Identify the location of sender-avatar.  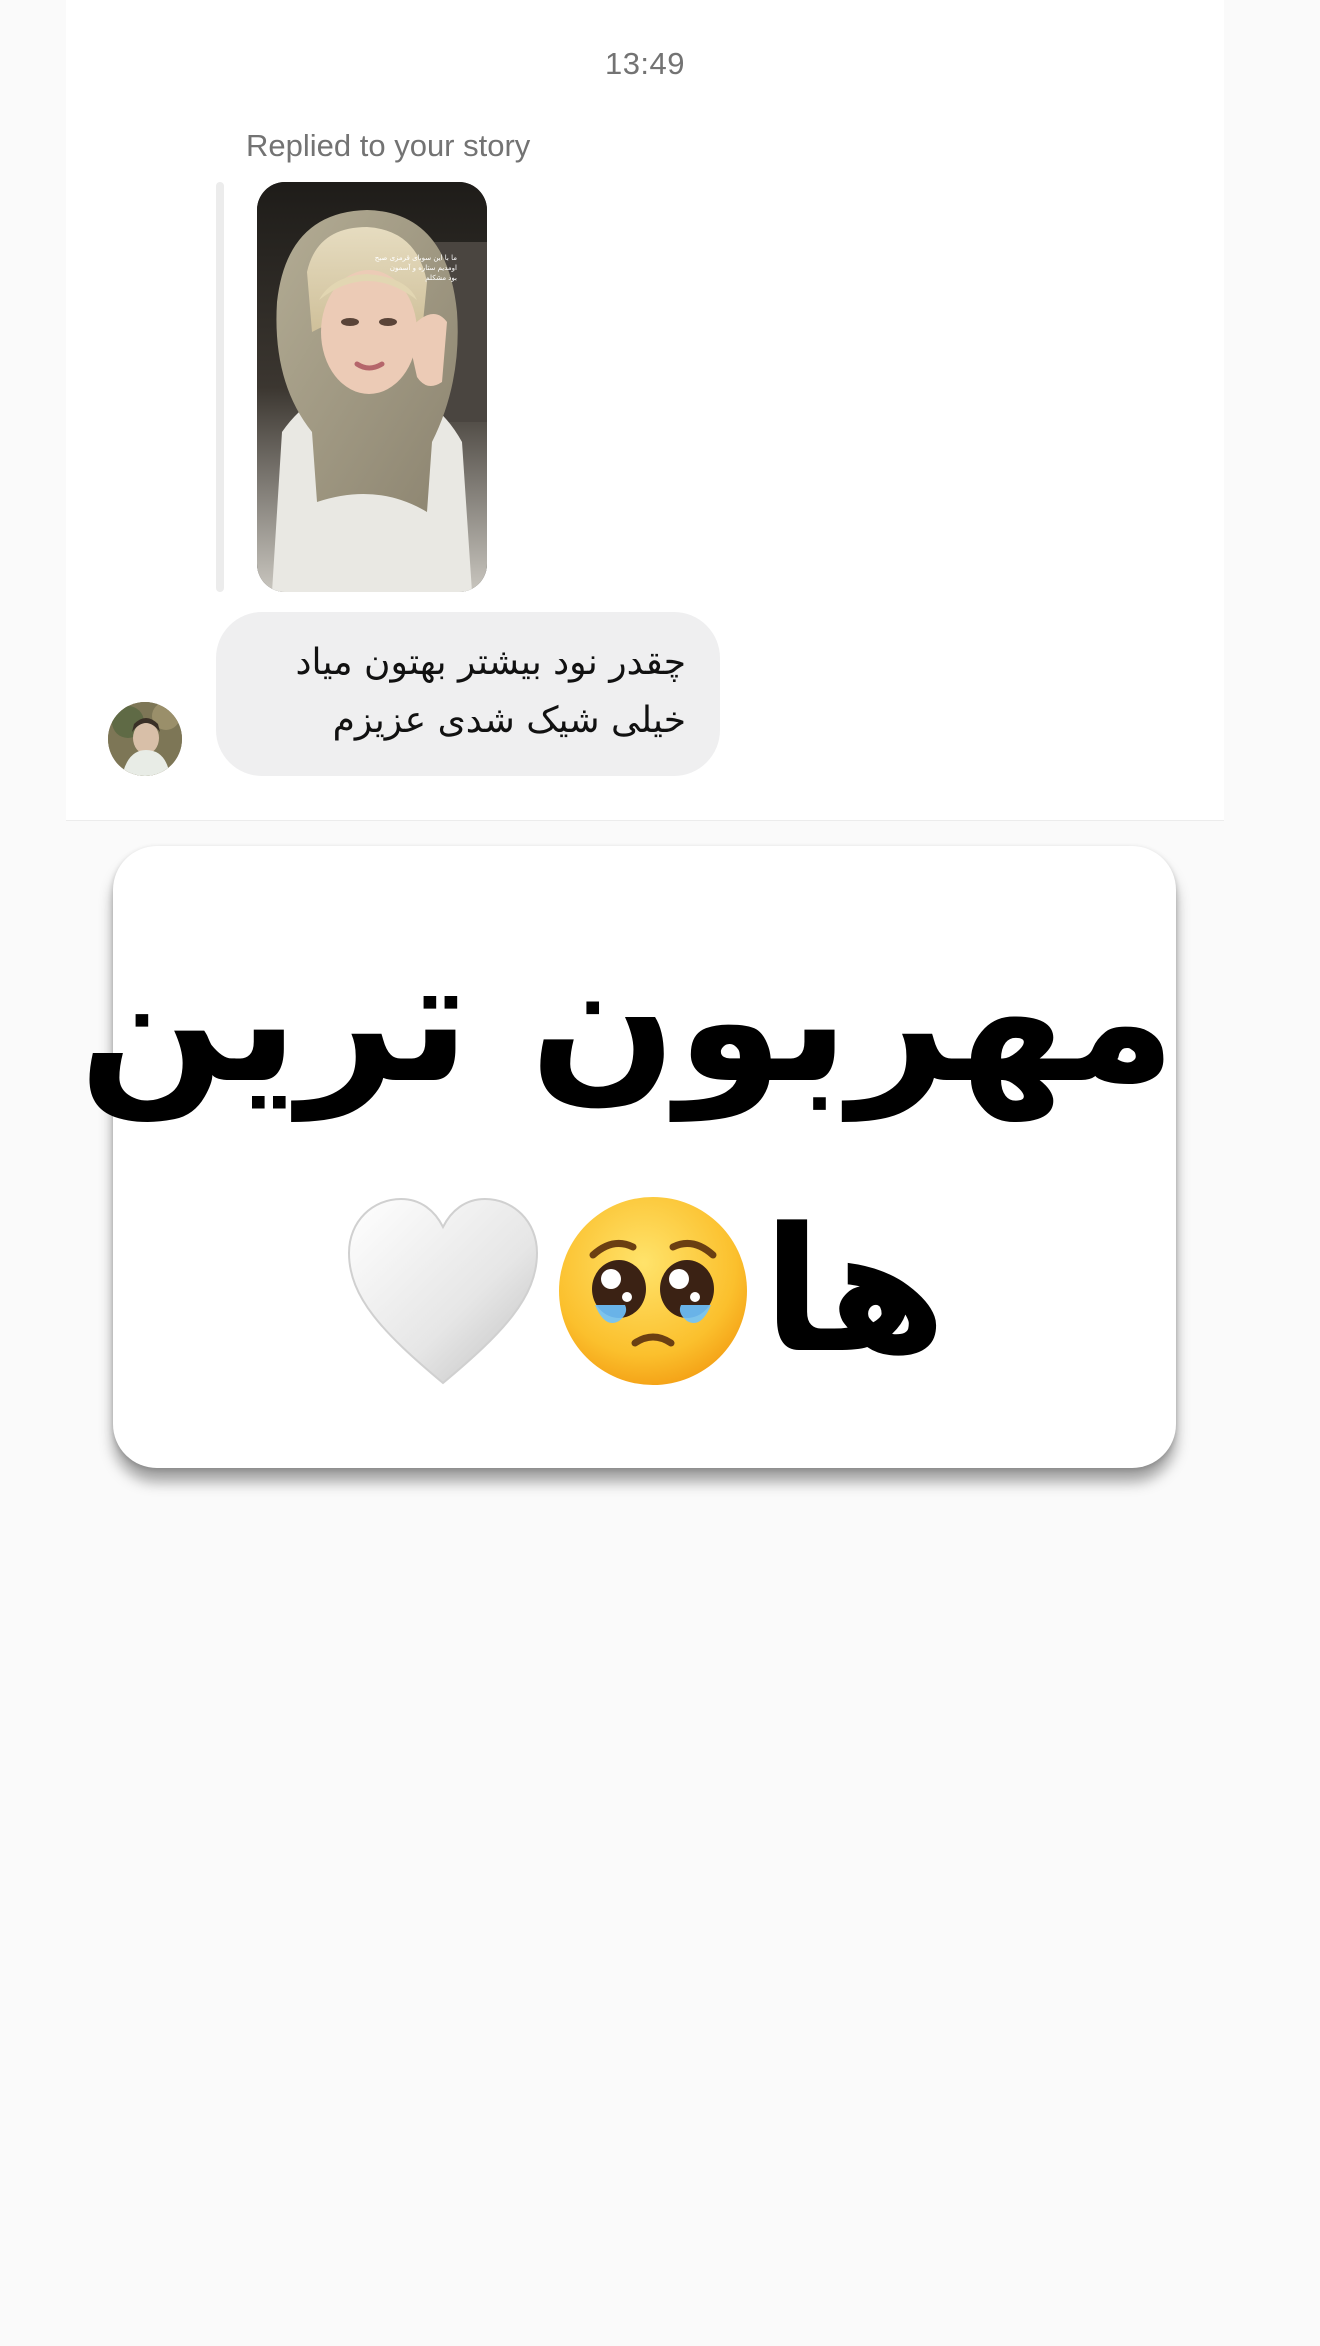
(145, 739).